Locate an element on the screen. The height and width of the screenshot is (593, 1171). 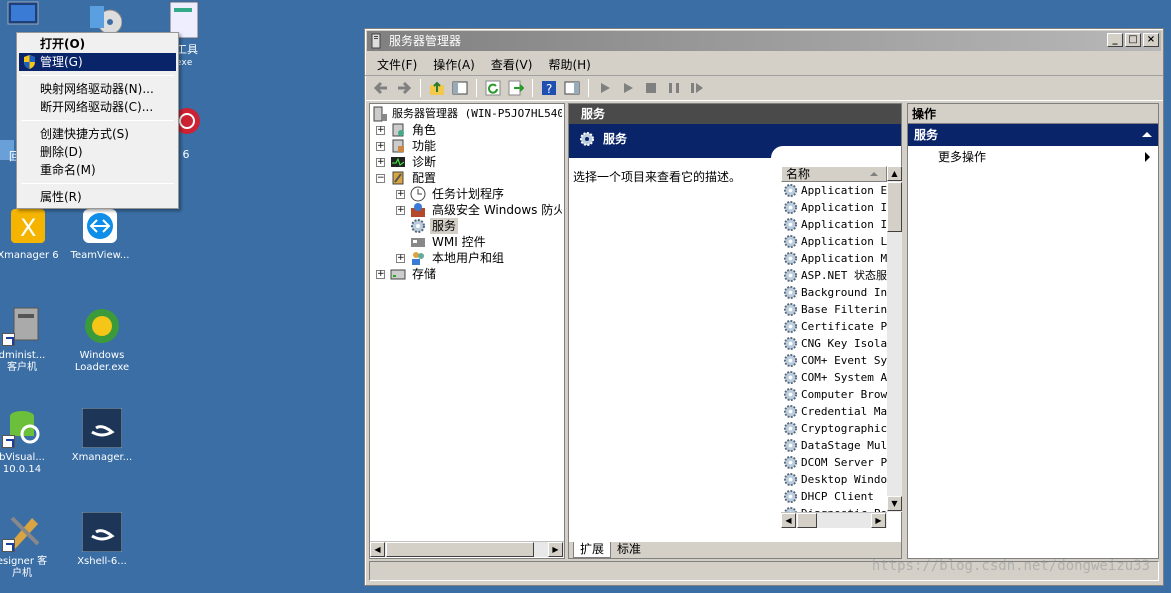
service-row: Background Int is located at coordinates (834, 292).